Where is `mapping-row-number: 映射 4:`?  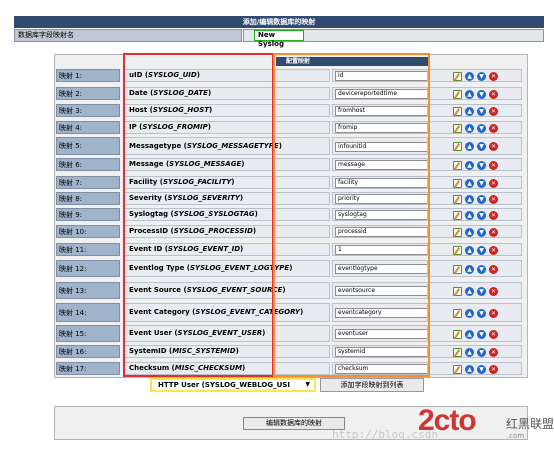 mapping-row-number: 映射 4: is located at coordinates (88, 127).